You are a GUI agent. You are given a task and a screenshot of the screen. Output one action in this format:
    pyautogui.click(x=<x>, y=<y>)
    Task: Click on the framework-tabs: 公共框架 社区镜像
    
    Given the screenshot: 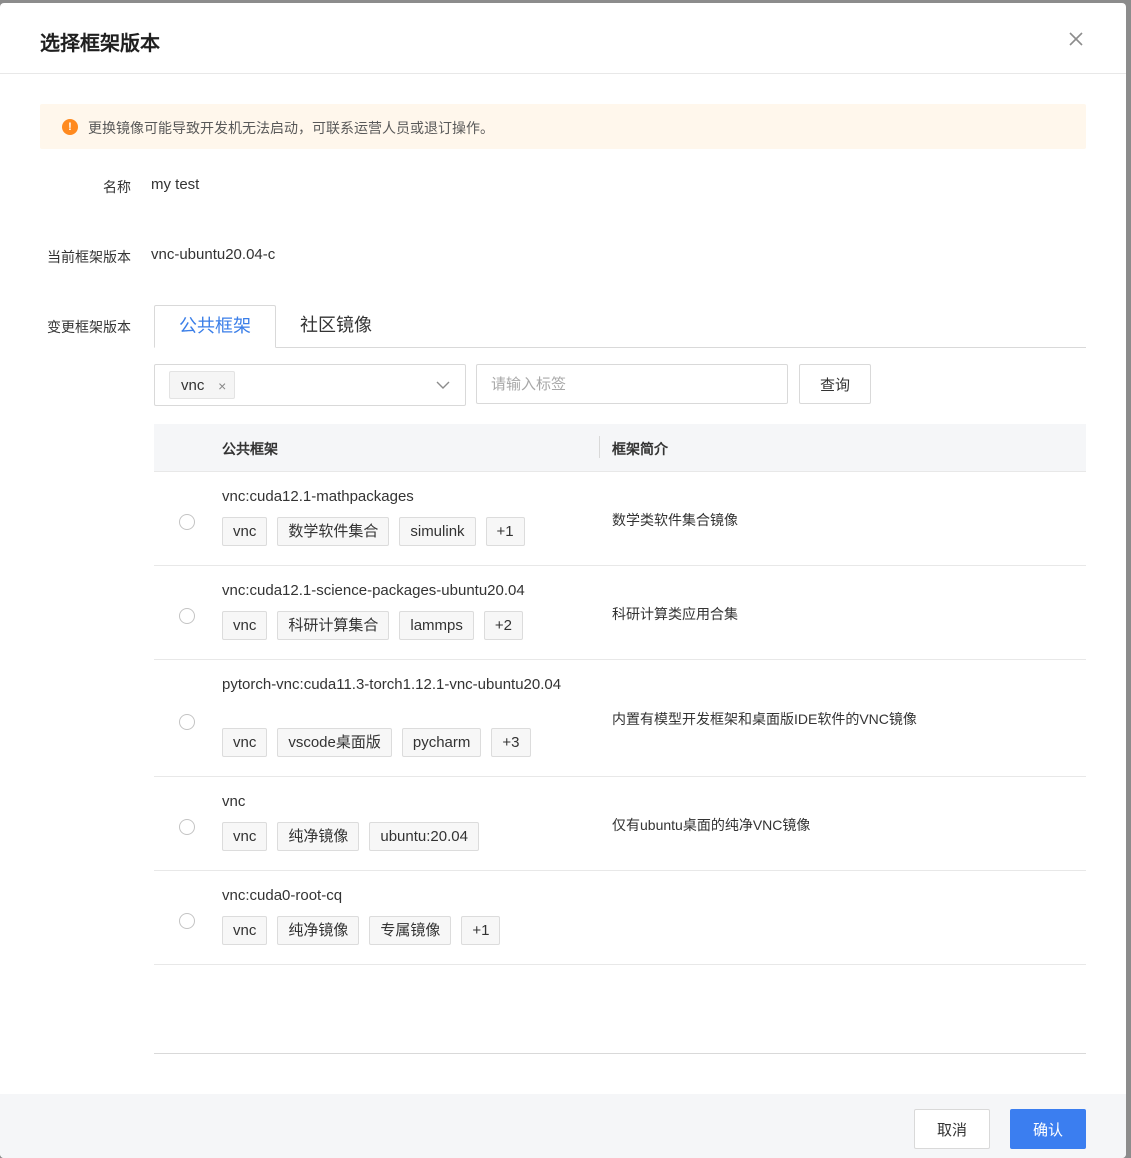 What is the action you would take?
    pyautogui.click(x=620, y=326)
    